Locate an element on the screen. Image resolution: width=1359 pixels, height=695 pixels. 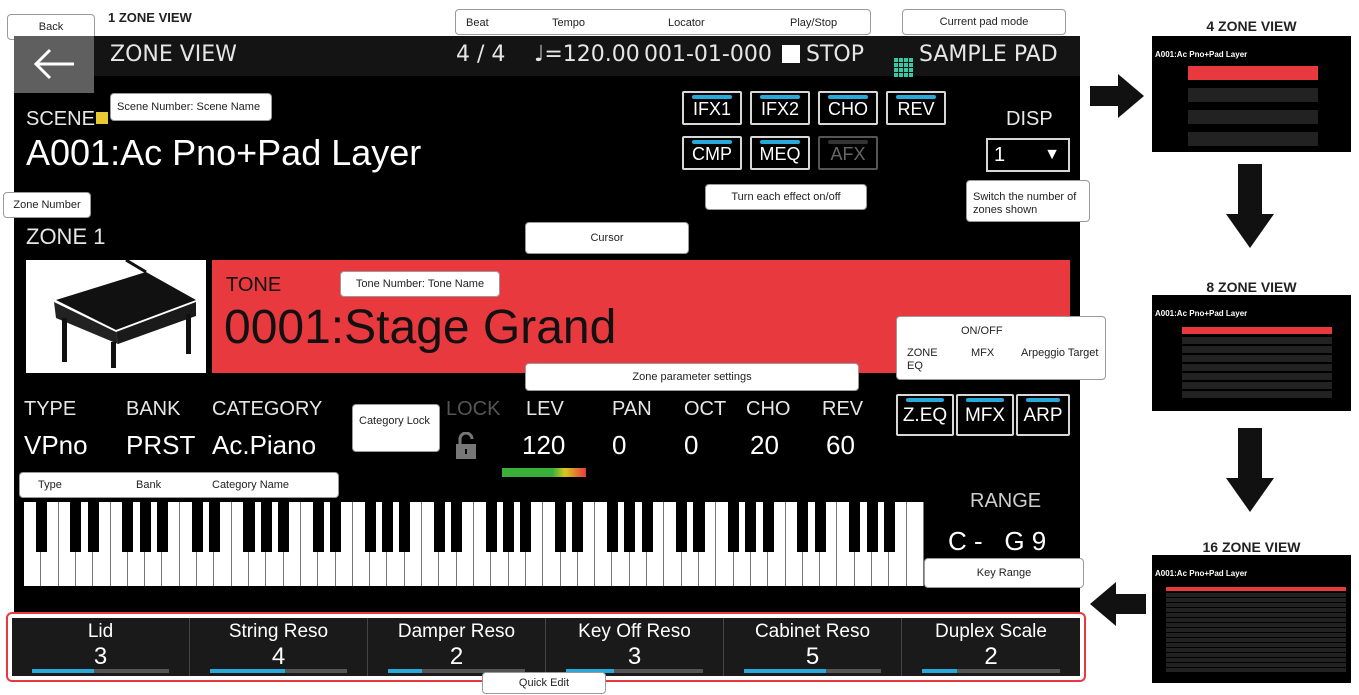
back-button is located at coordinates (54, 64).